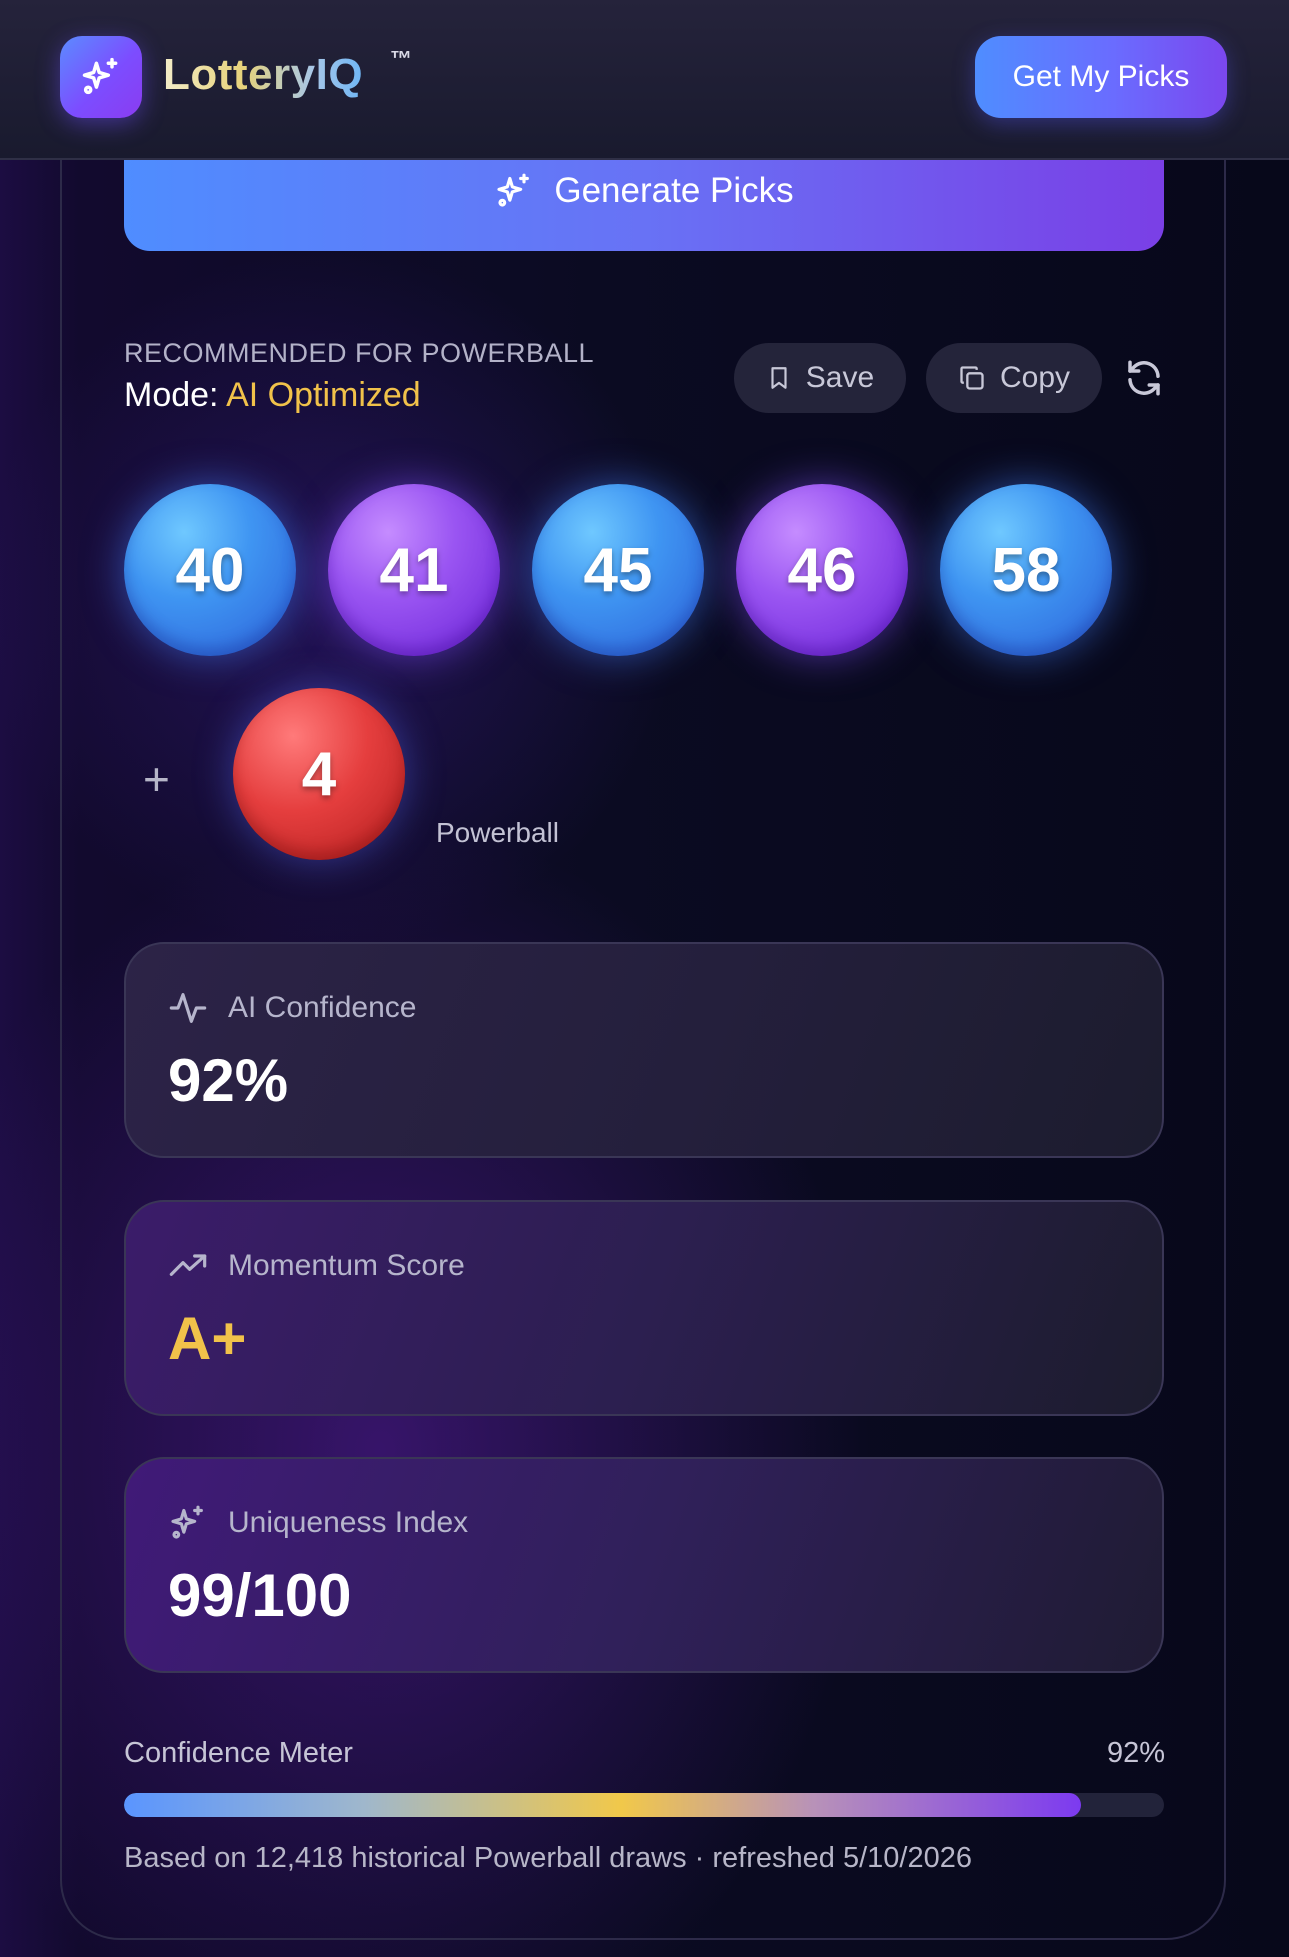  Describe the element at coordinates (674, 190) in the screenshot. I see `generate-picks-label: Generate Picks` at that location.